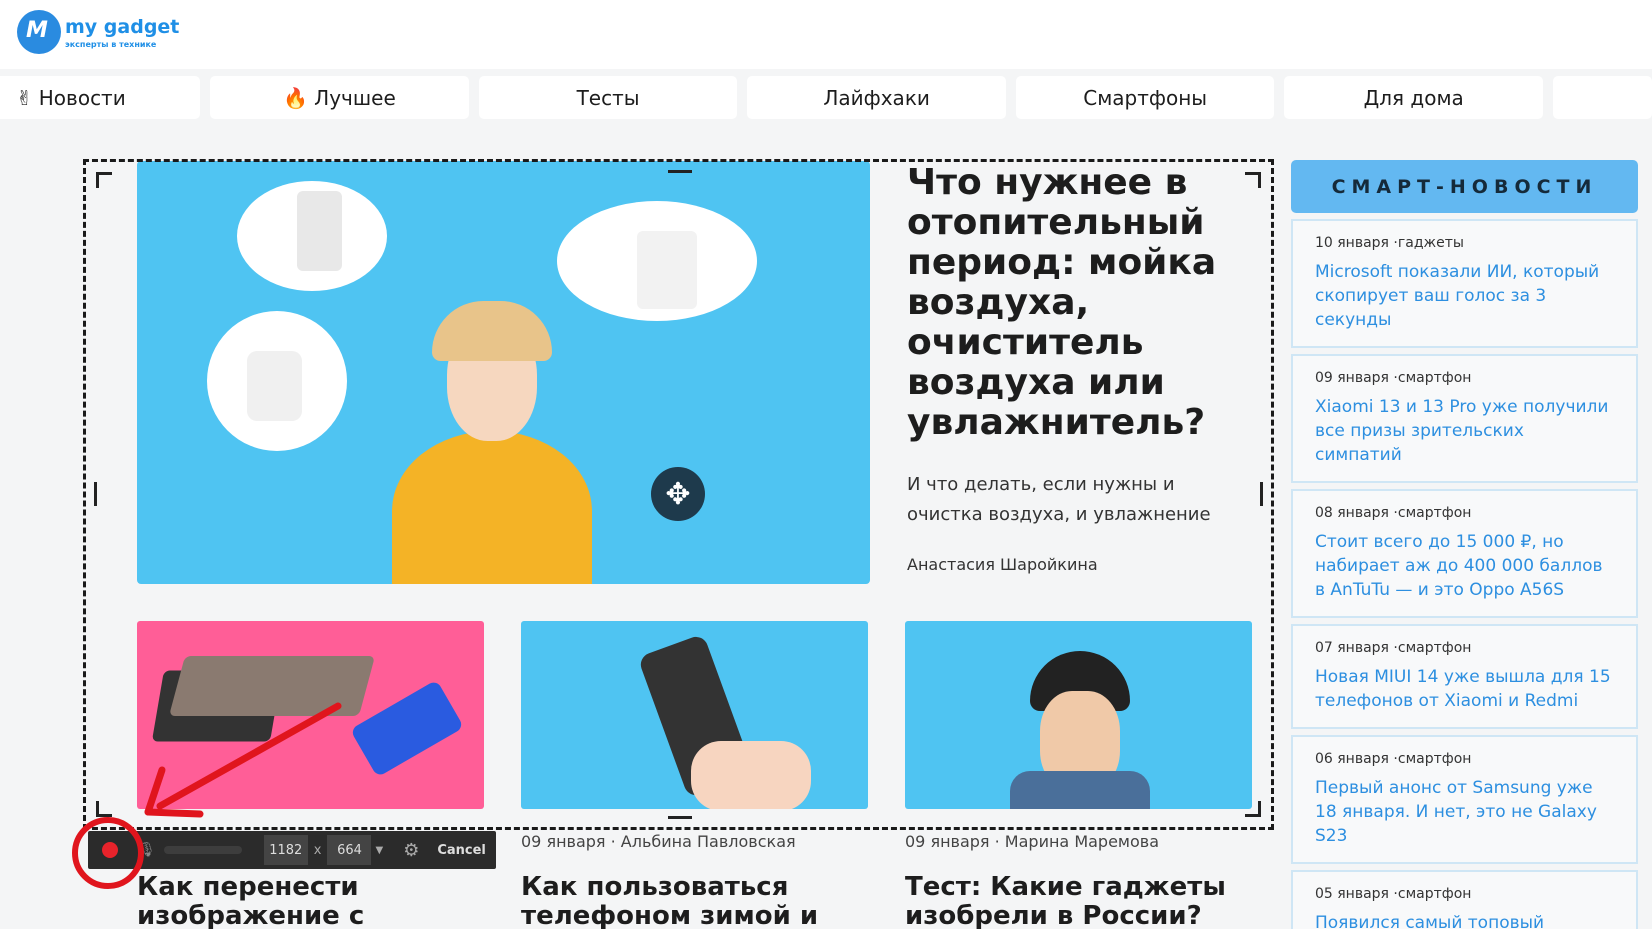  I want to click on volume-slider, so click(202, 850).